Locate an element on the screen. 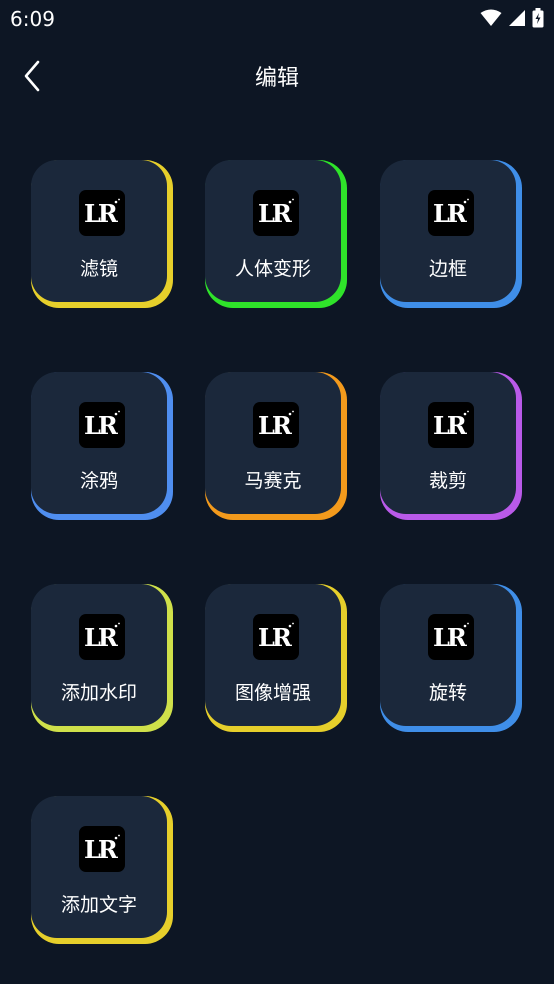 The height and width of the screenshot is (984, 554). tile-label: 裁剪 is located at coordinates (447, 481).